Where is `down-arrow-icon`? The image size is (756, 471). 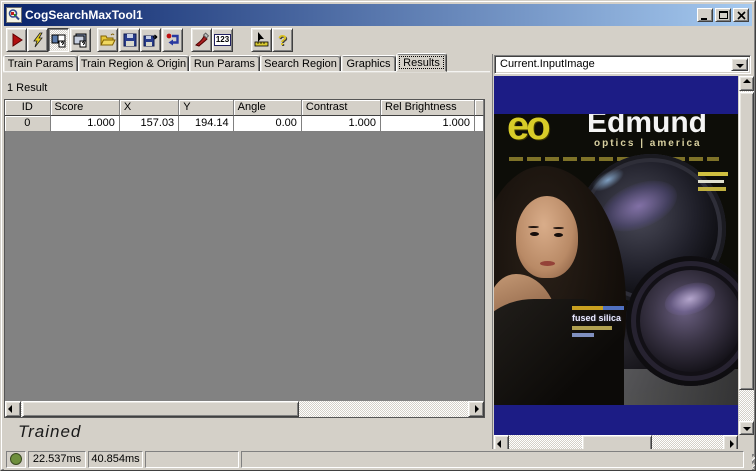
down-arrow-icon is located at coordinates (747, 429).